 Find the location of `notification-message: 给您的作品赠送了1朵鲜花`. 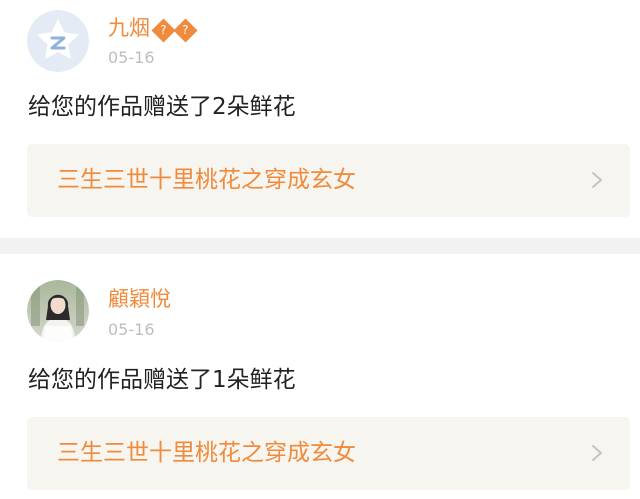

notification-message: 给您的作品赠送了1朵鲜花 is located at coordinates (162, 380).